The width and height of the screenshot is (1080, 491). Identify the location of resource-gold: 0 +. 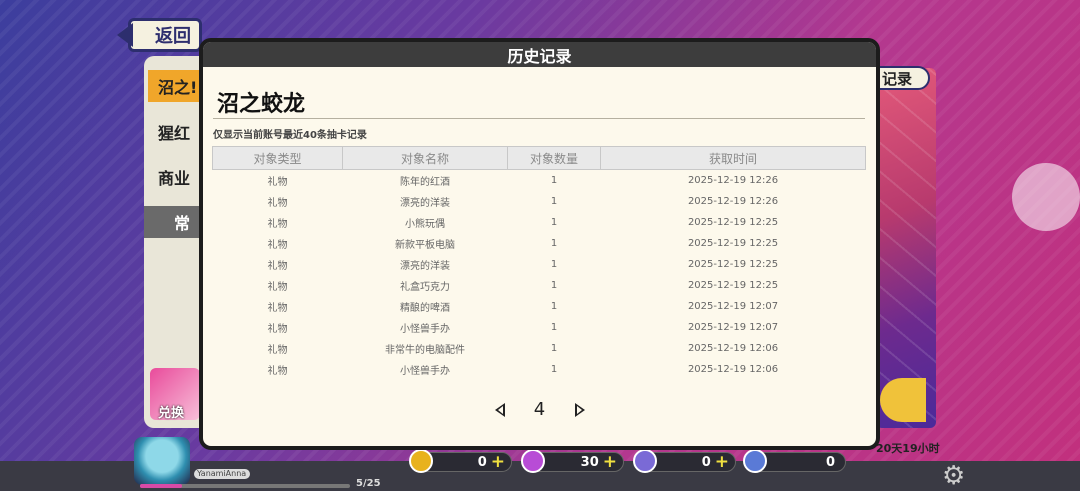
(460, 461).